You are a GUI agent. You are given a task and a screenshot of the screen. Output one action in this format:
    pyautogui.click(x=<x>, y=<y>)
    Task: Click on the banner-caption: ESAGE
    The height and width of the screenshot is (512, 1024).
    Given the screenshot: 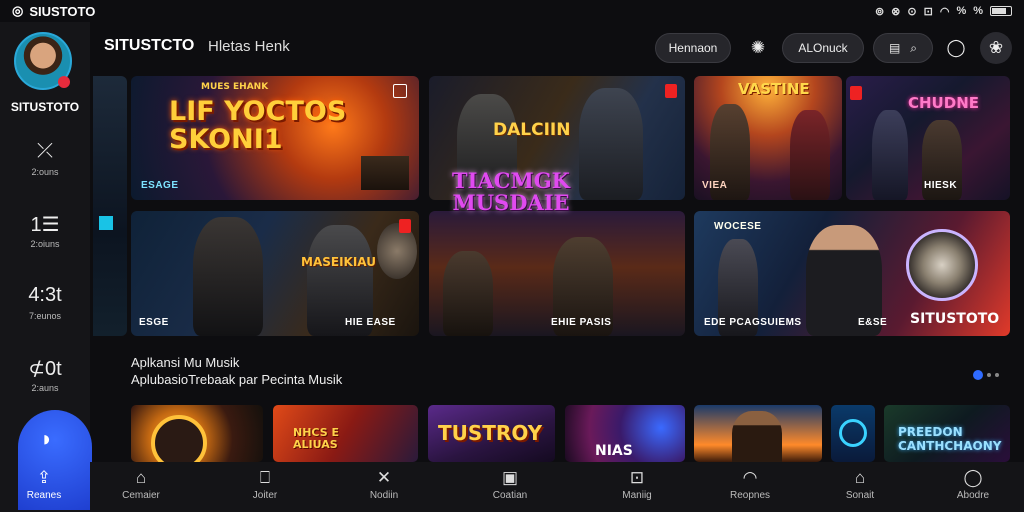 What is the action you would take?
    pyautogui.click(x=160, y=185)
    